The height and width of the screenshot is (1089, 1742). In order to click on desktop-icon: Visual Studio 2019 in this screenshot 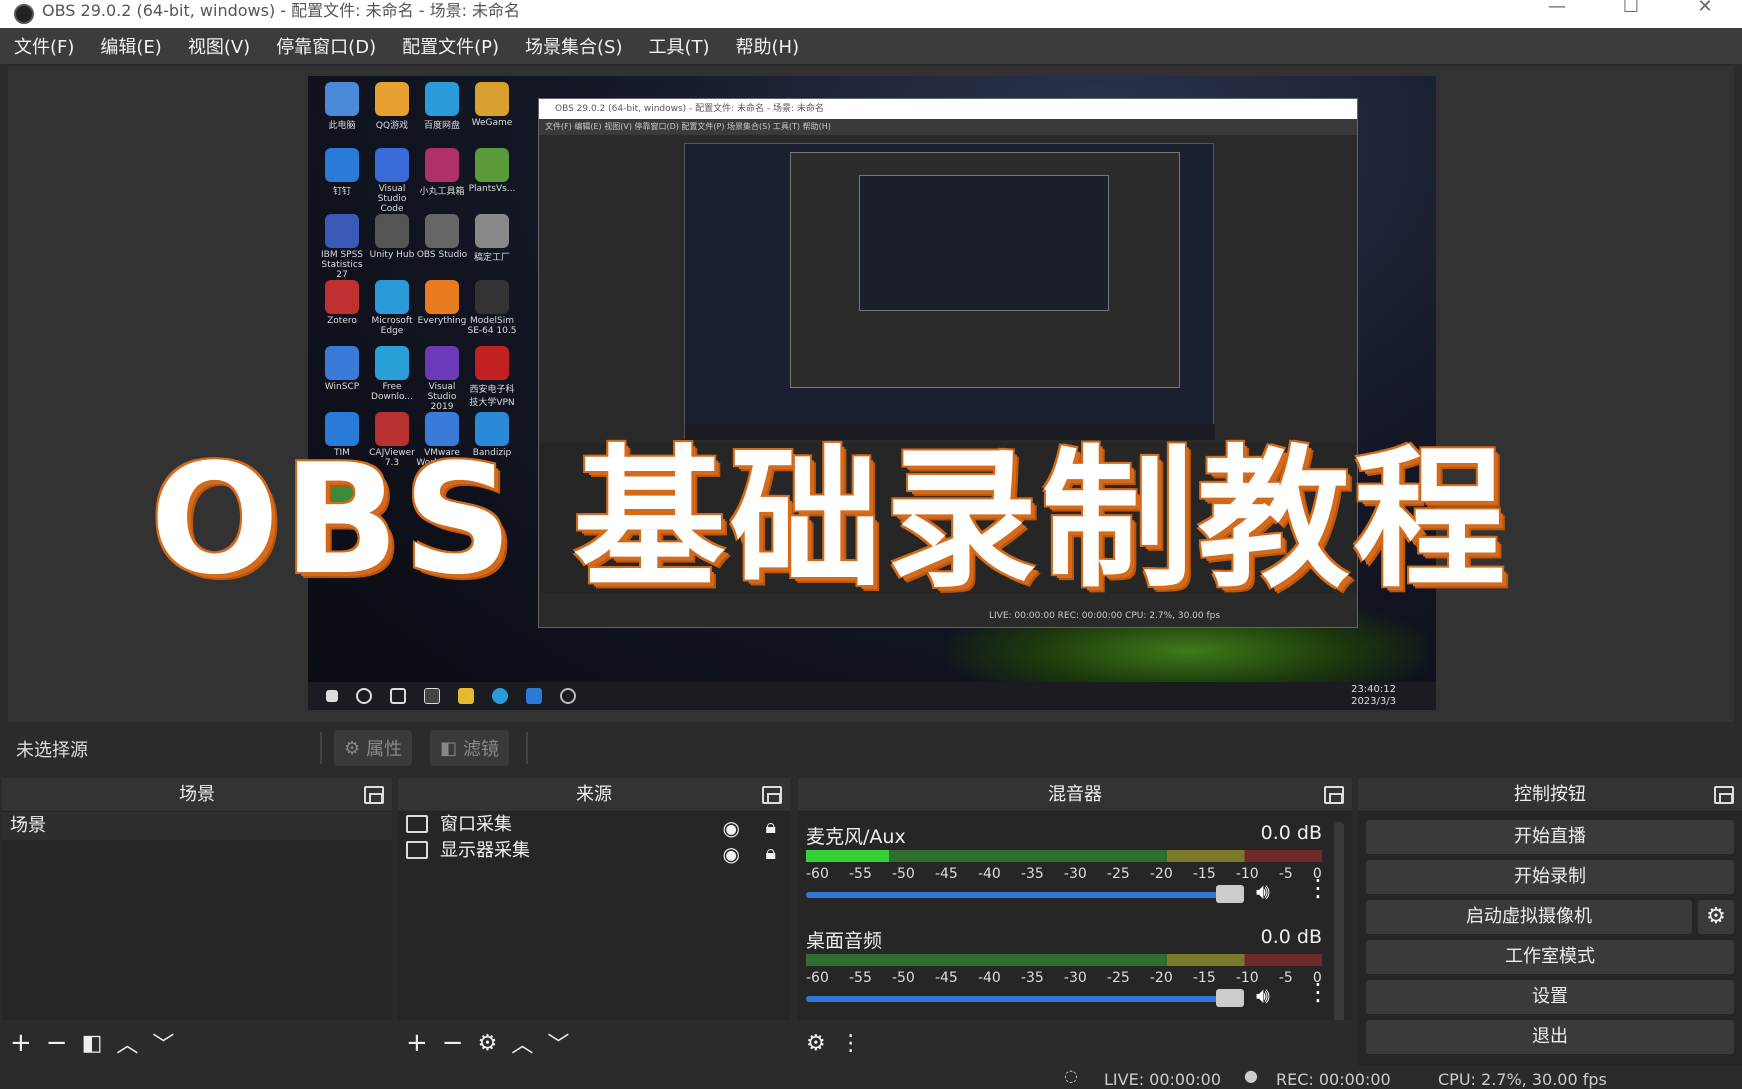, I will do `click(442, 379)`.